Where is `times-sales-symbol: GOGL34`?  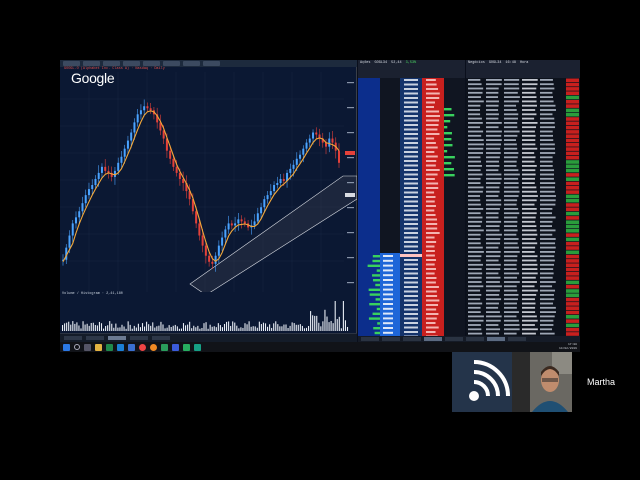 times-sales-symbol: GOGL34 is located at coordinates (495, 63).